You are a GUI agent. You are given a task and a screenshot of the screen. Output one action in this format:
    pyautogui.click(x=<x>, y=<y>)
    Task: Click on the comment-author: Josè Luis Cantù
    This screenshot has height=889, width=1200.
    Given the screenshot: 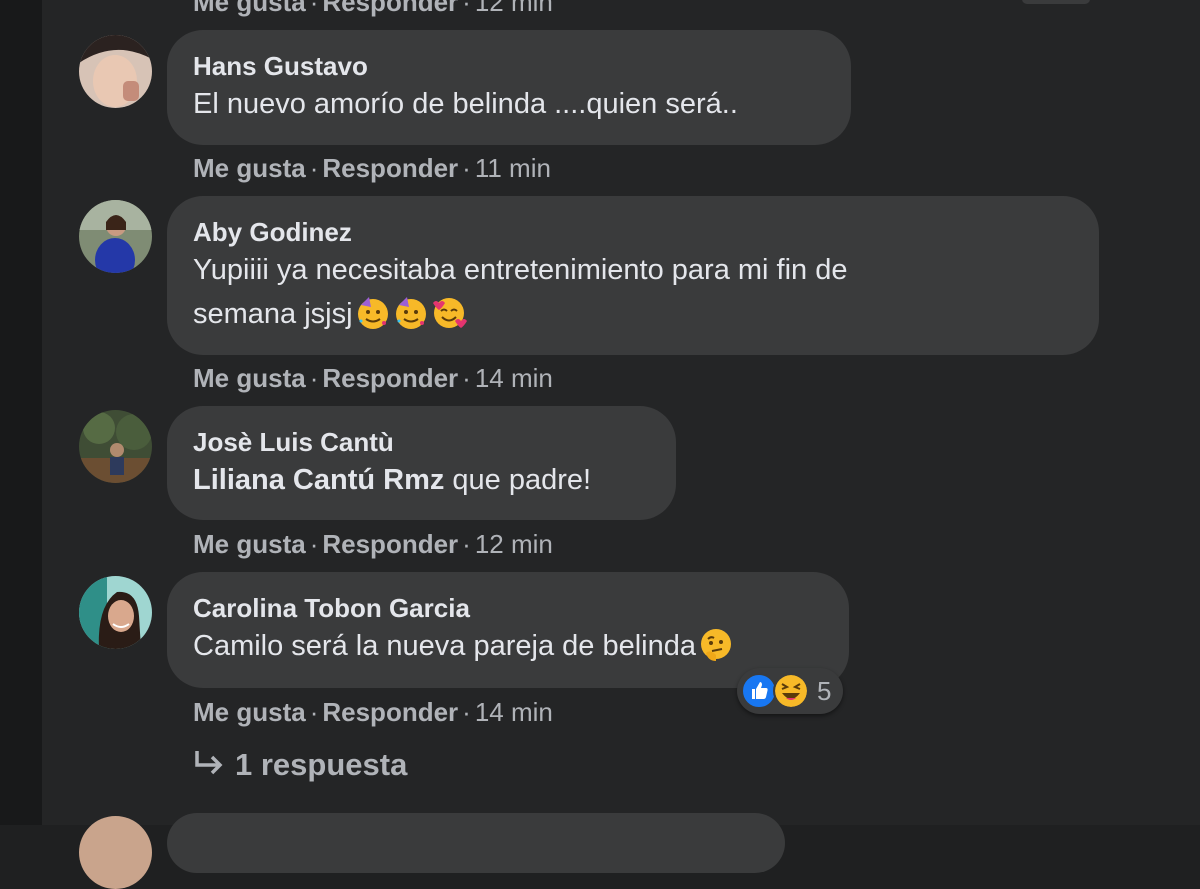 What is the action you would take?
    pyautogui.click(x=421, y=442)
    